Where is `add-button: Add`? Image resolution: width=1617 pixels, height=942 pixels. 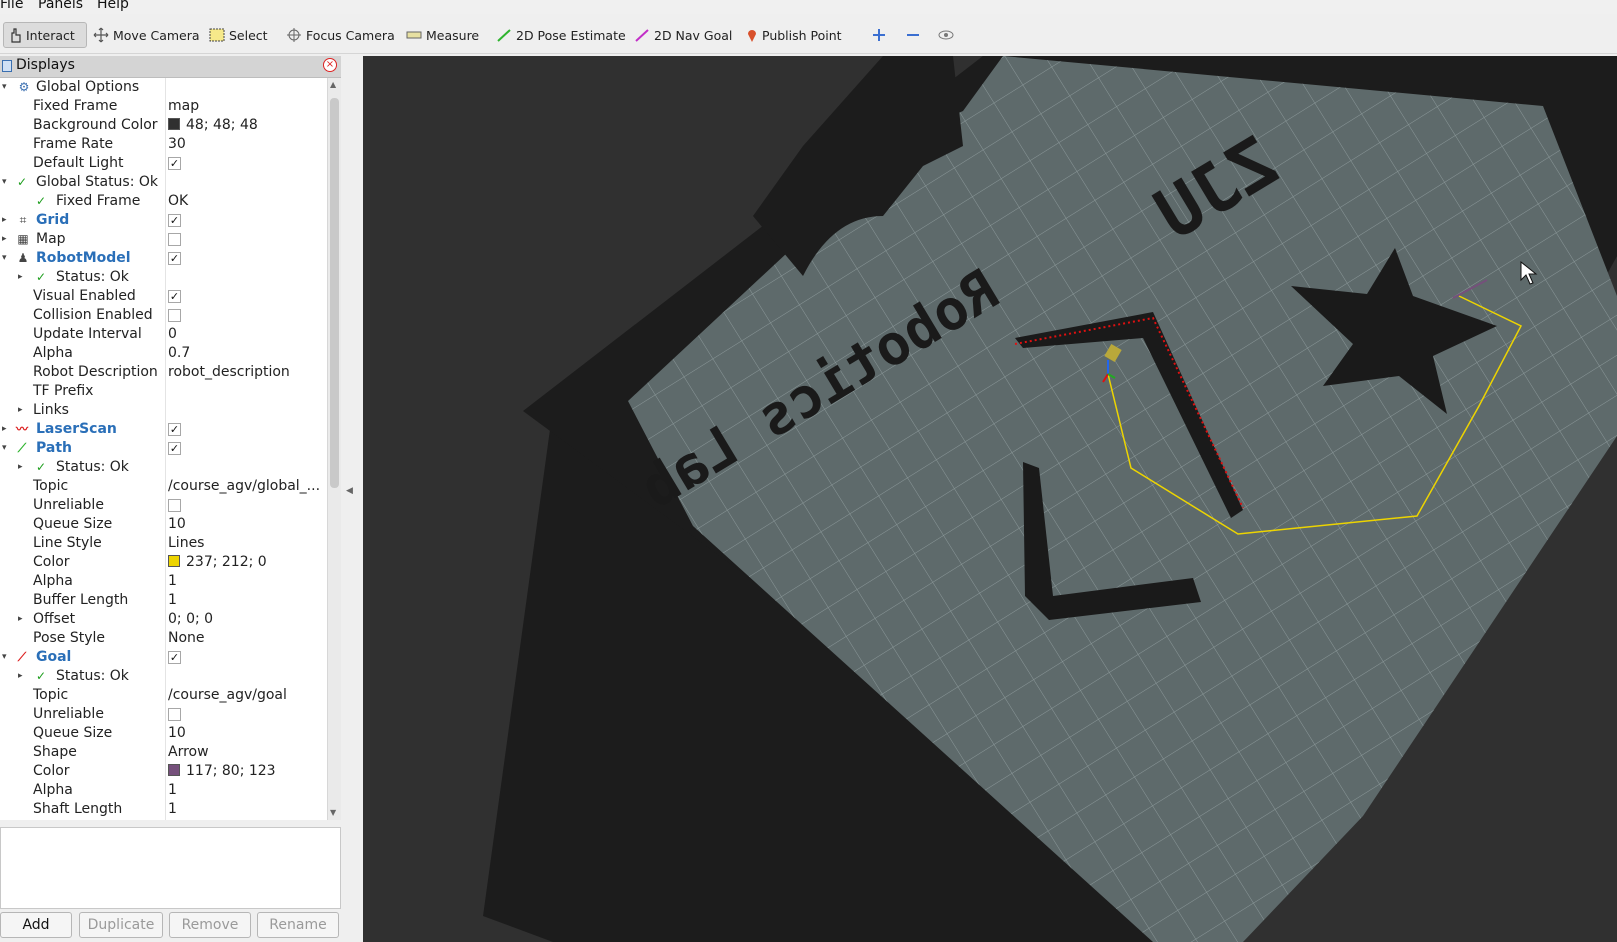
add-button: Add is located at coordinates (36, 925).